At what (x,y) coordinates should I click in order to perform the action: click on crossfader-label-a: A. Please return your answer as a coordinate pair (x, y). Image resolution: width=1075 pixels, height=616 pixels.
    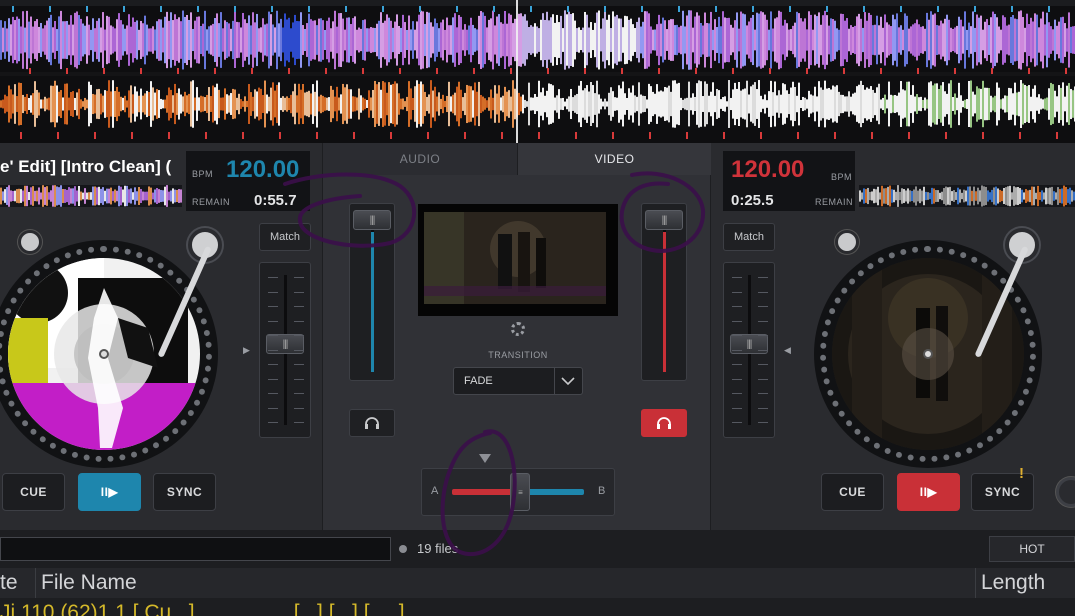
    Looking at the image, I should click on (435, 491).